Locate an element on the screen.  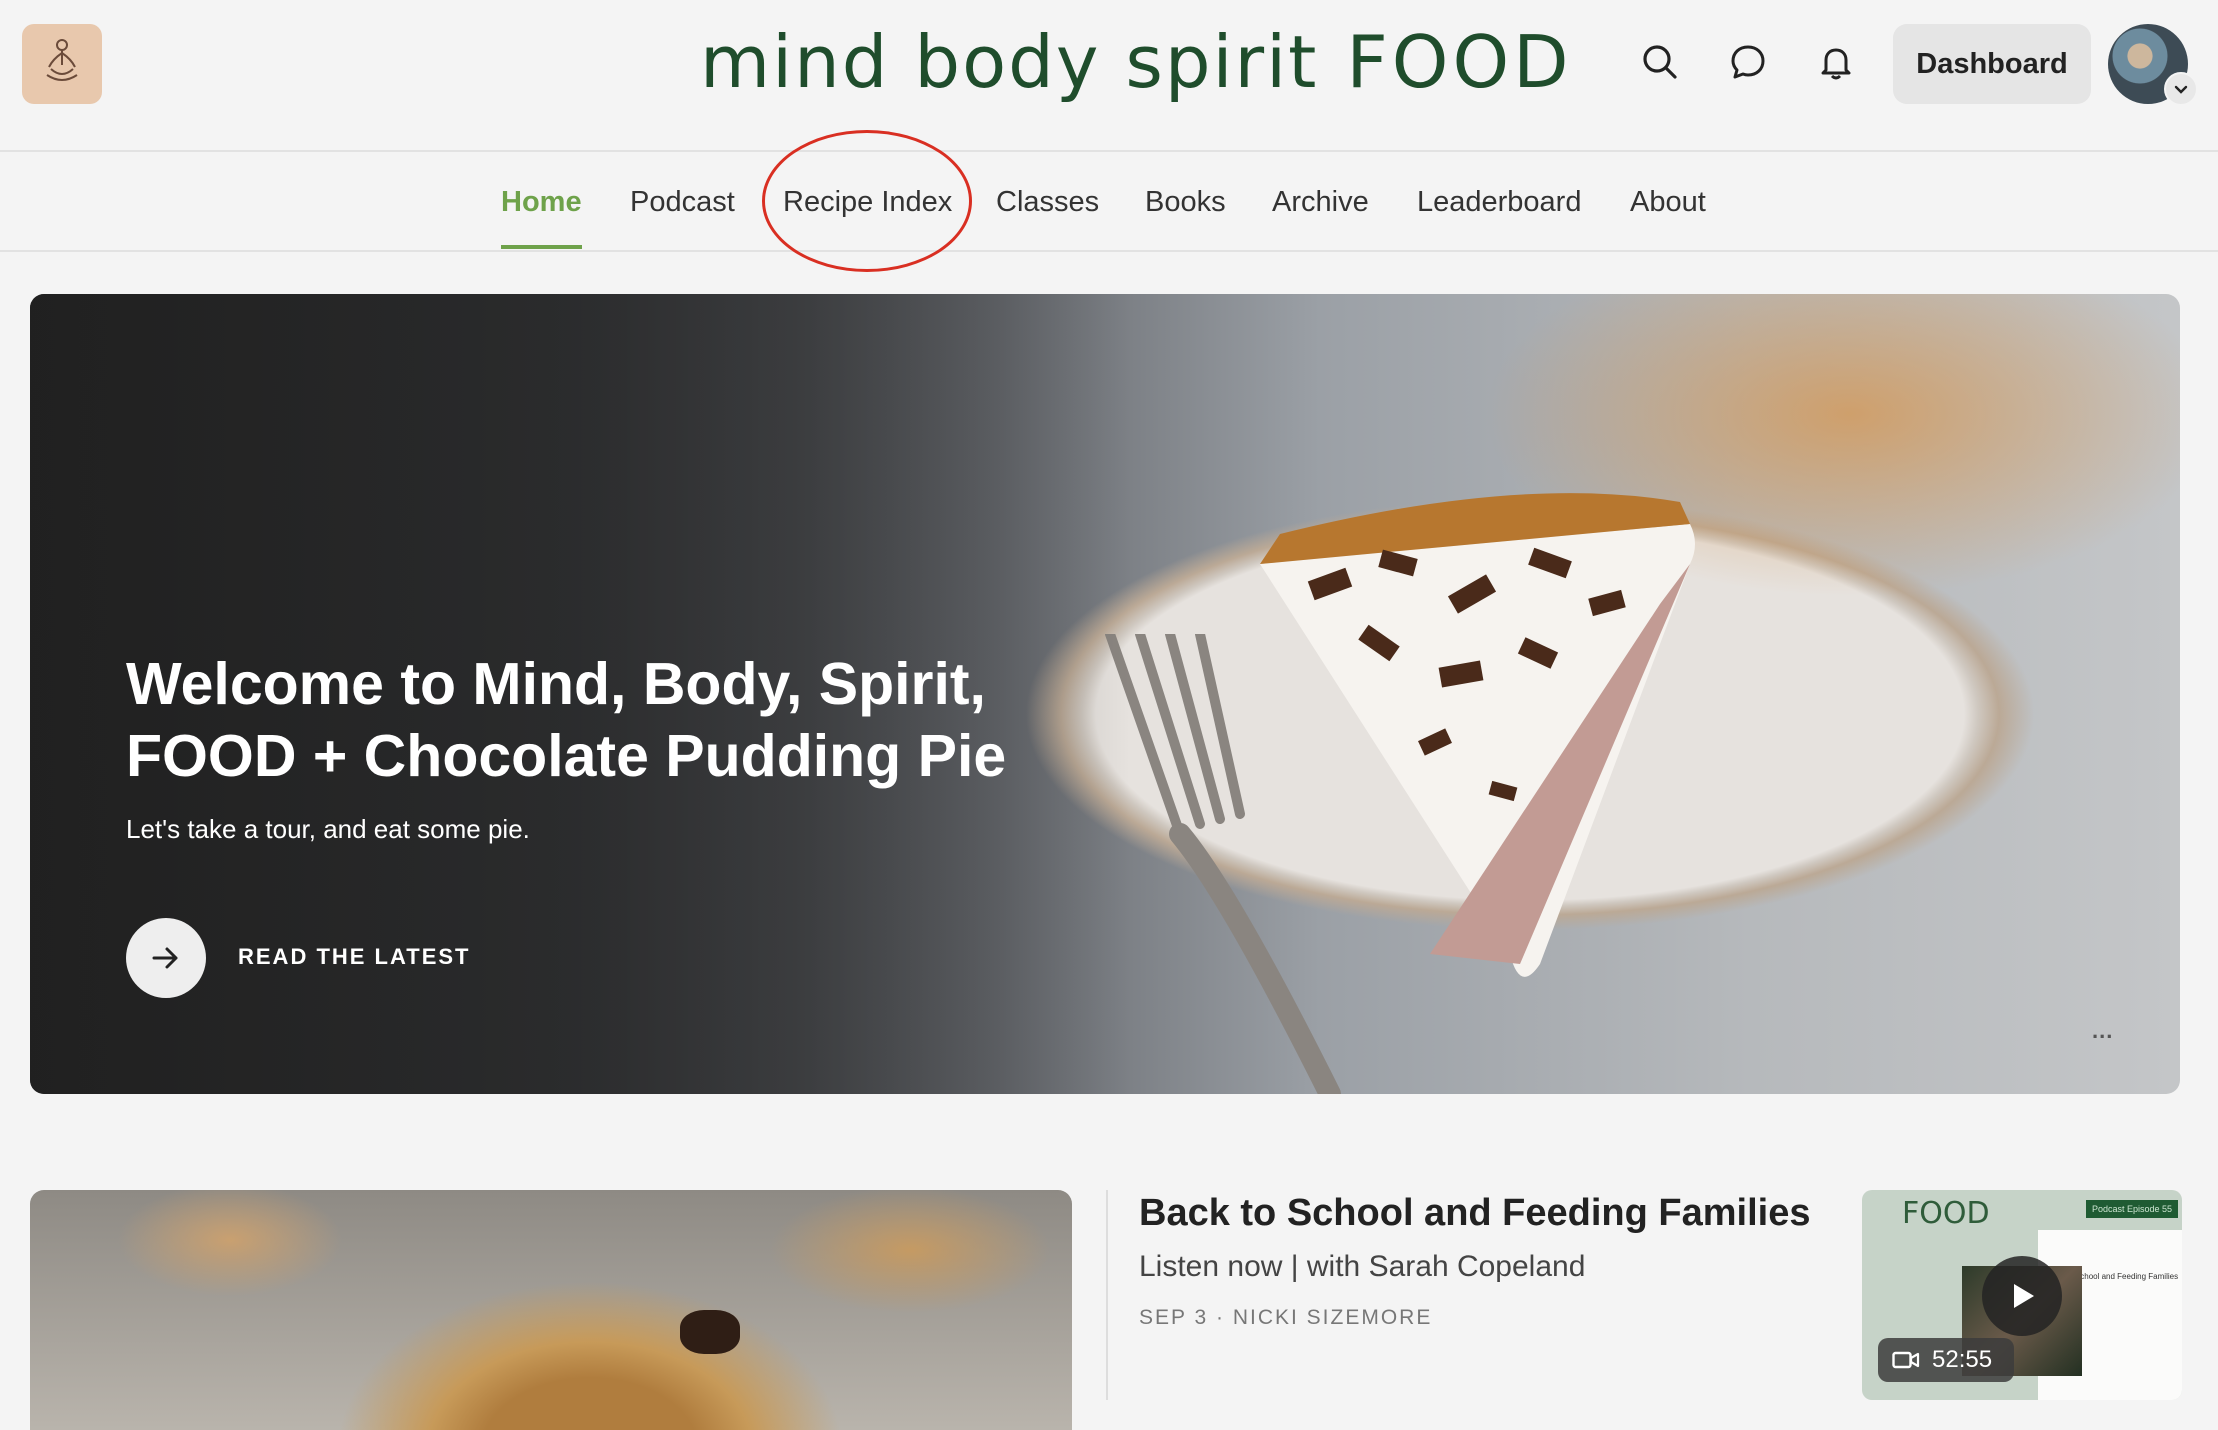
post-meta: SEP 3 · NICKI SIZEMORE is located at coordinates (1286, 1317).